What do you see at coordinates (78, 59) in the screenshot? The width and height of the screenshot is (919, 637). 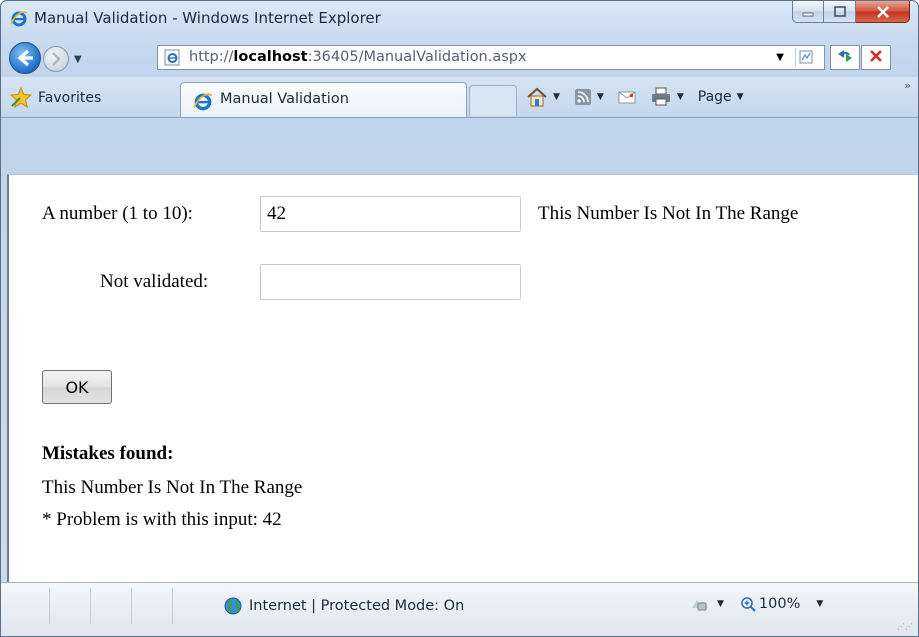 I see `recent-pages-dropdown-icon: ▼` at bounding box center [78, 59].